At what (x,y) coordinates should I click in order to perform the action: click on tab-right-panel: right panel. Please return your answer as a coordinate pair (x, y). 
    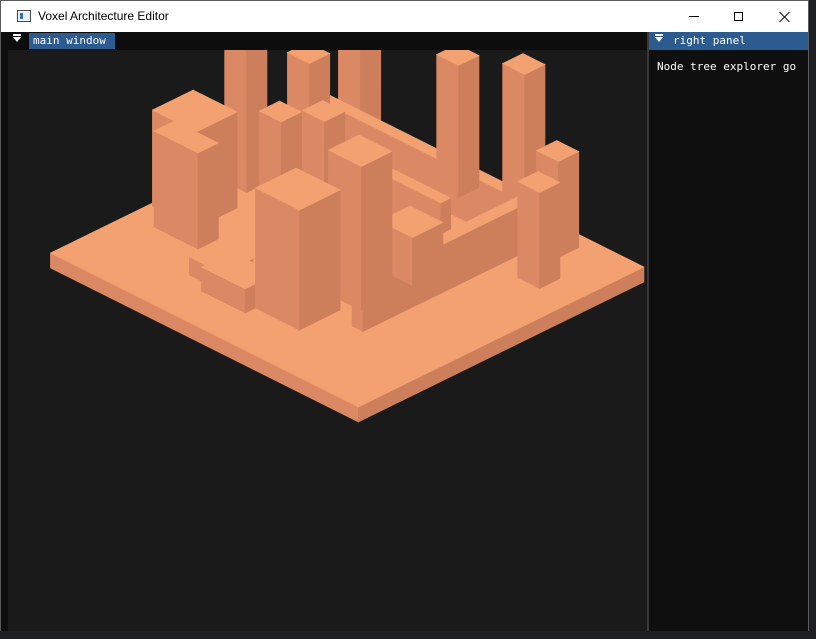
    Looking at the image, I should click on (712, 41).